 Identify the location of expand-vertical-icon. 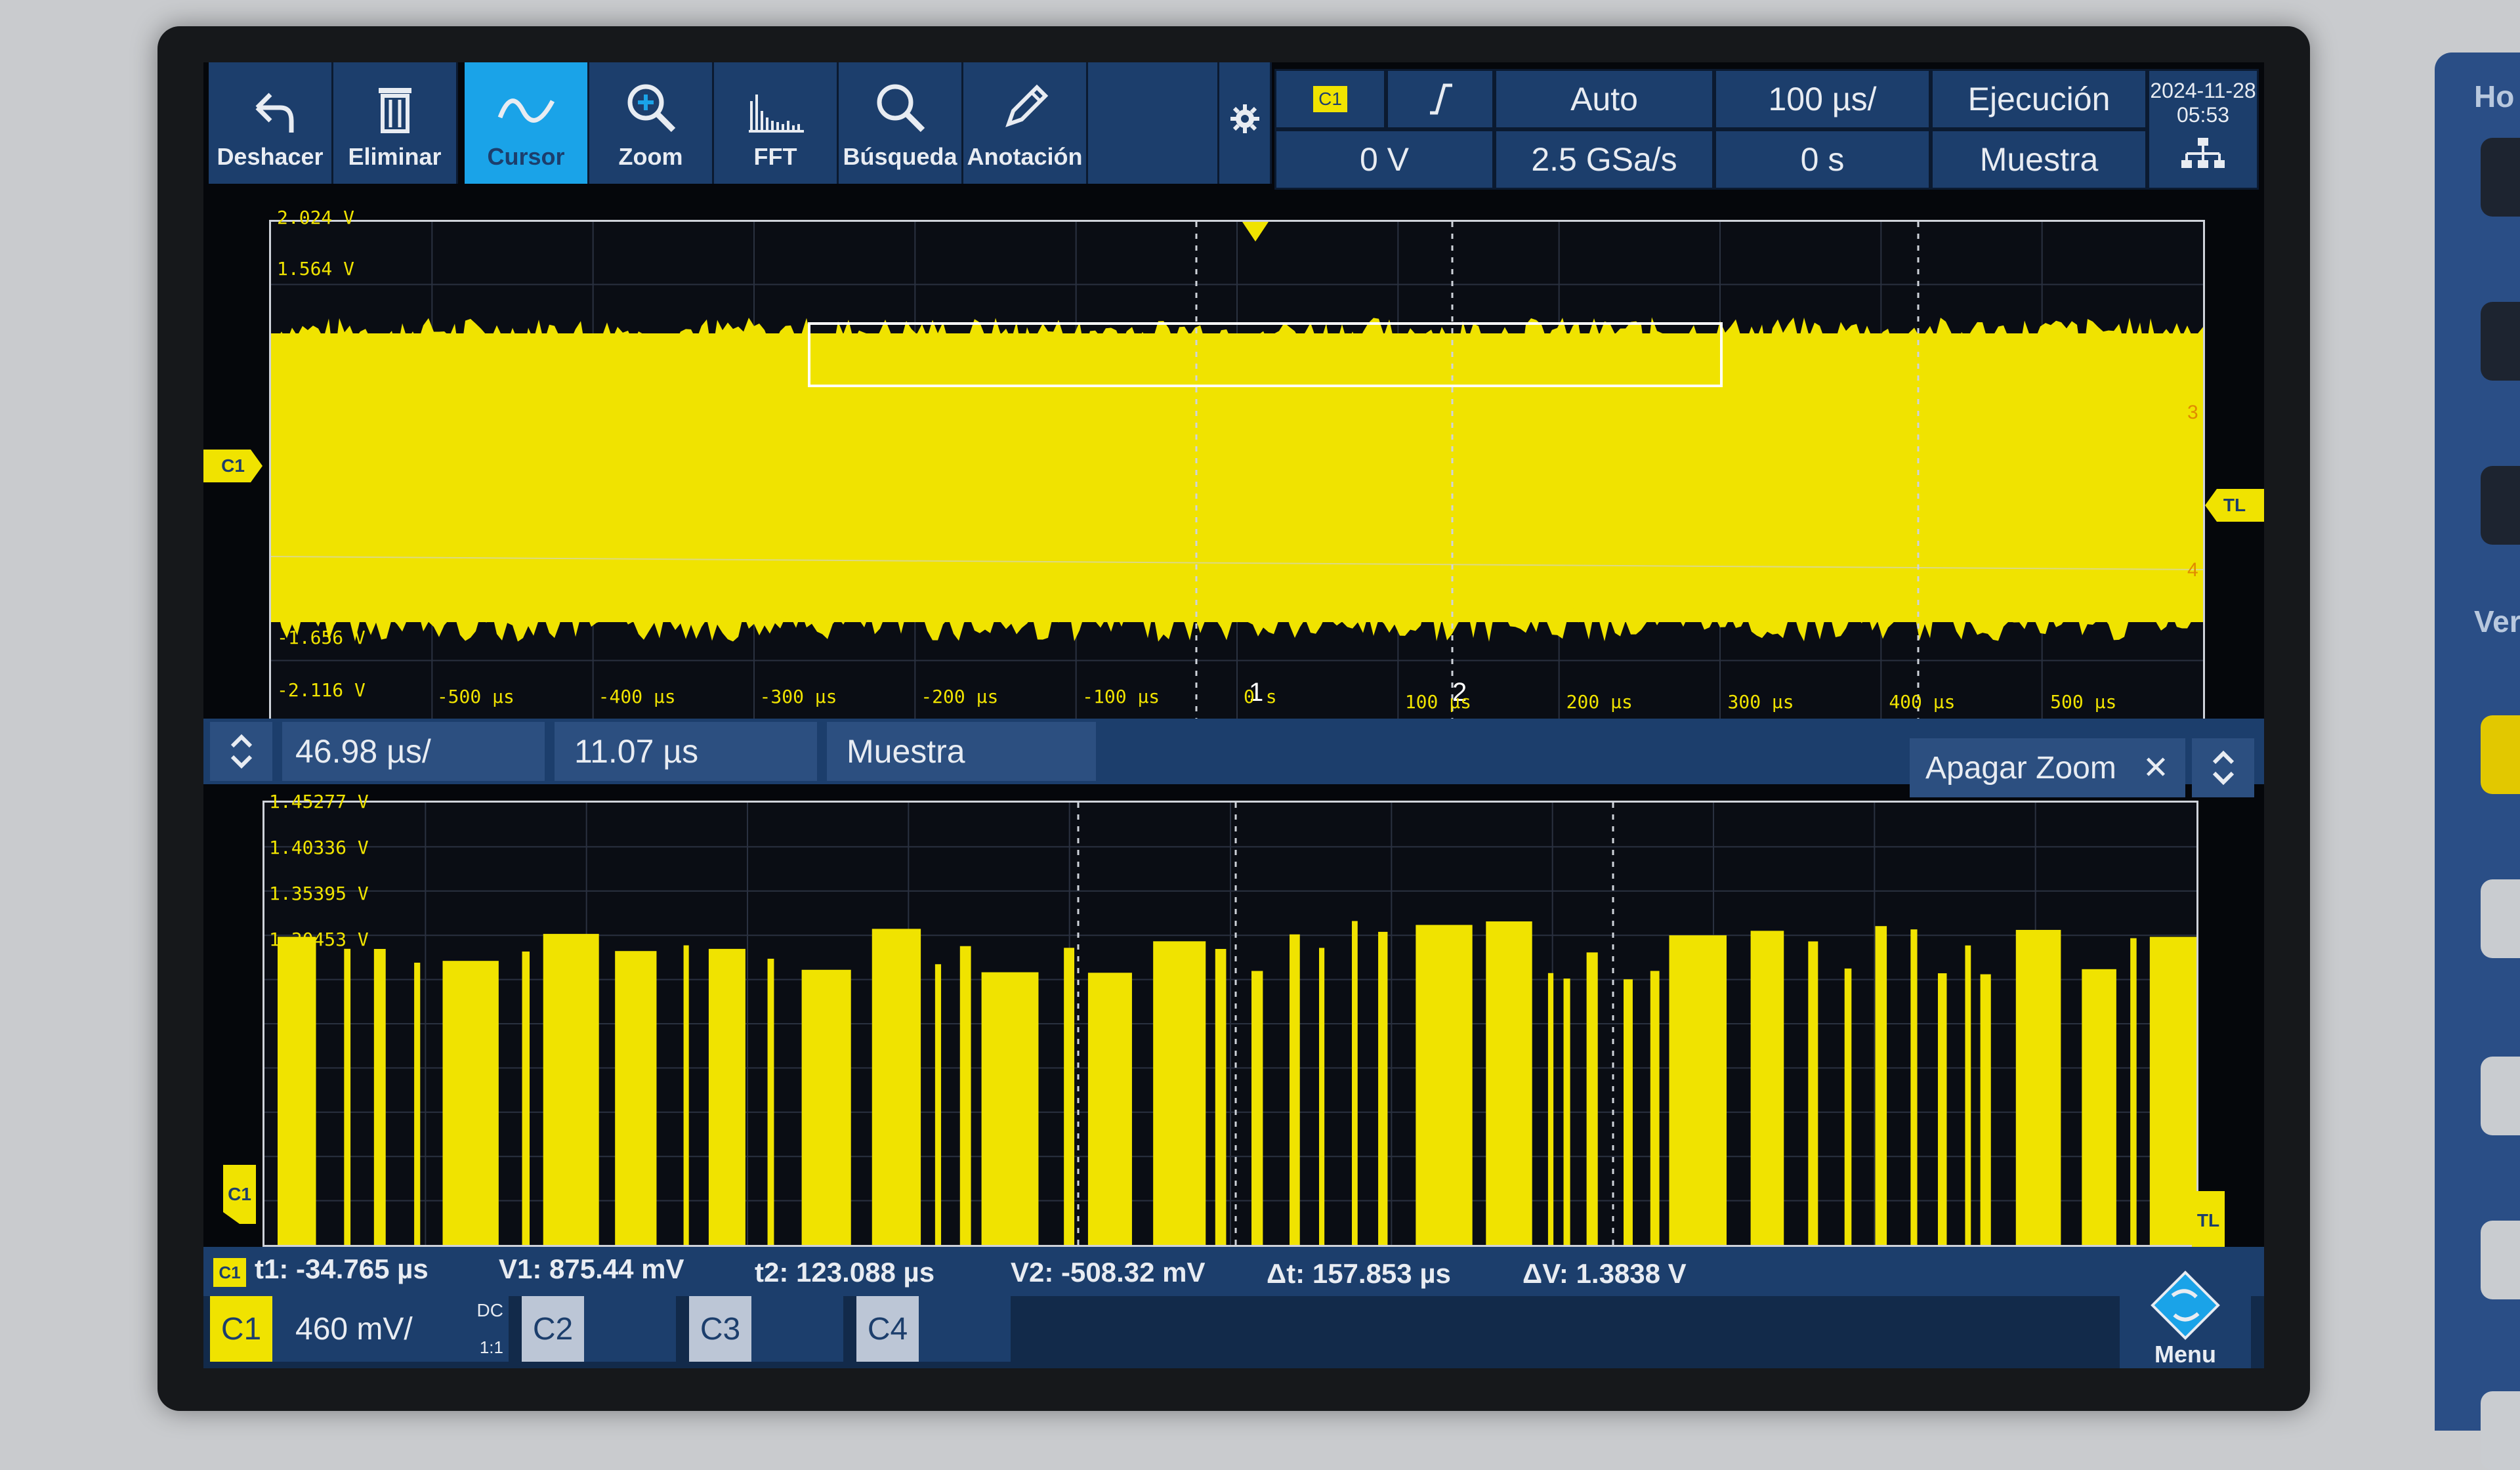
(241, 751).